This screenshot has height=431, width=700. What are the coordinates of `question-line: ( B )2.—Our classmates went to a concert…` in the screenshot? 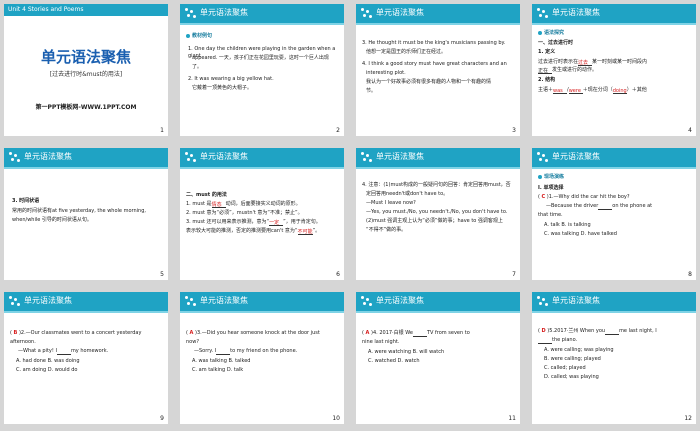 It's located at (76, 333).